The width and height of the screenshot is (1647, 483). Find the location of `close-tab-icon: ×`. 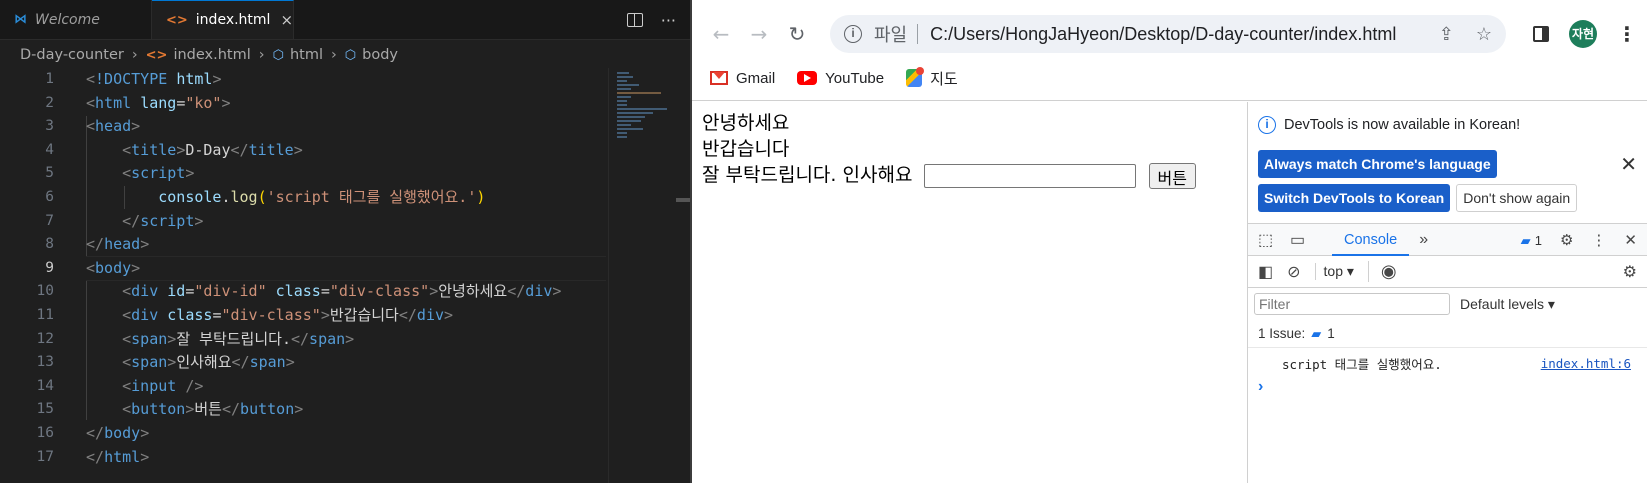

close-tab-icon: × is located at coordinates (286, 20).